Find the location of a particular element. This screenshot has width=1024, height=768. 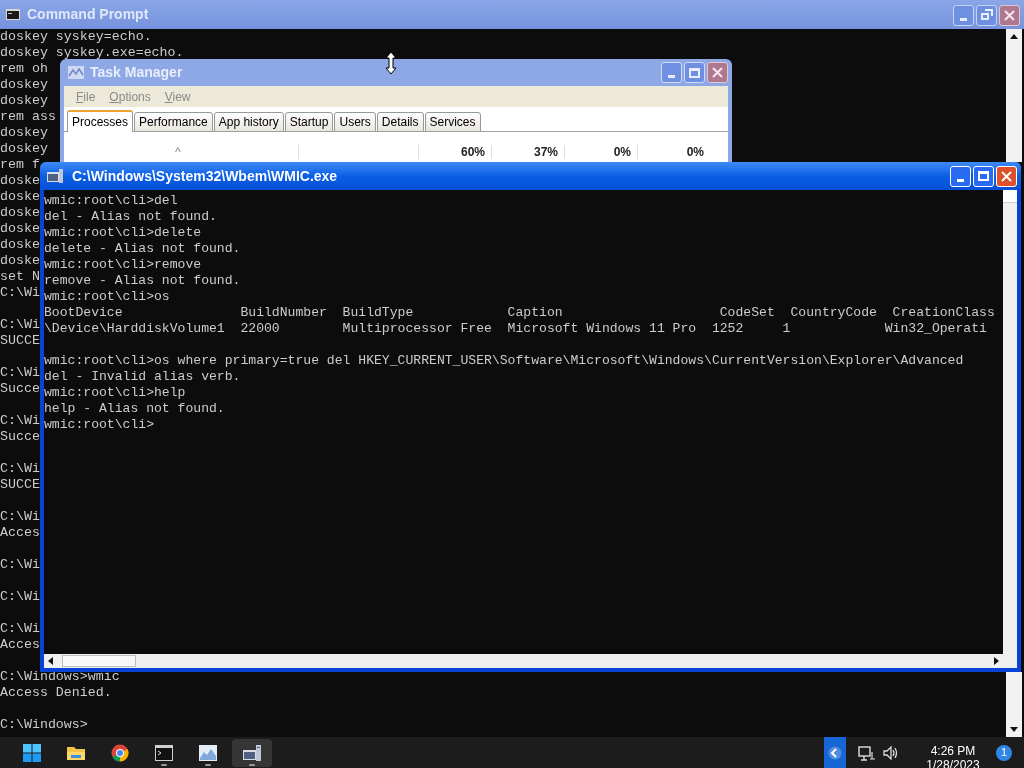

console-line: doskey syskey.exe=echo. is located at coordinates (92, 53).